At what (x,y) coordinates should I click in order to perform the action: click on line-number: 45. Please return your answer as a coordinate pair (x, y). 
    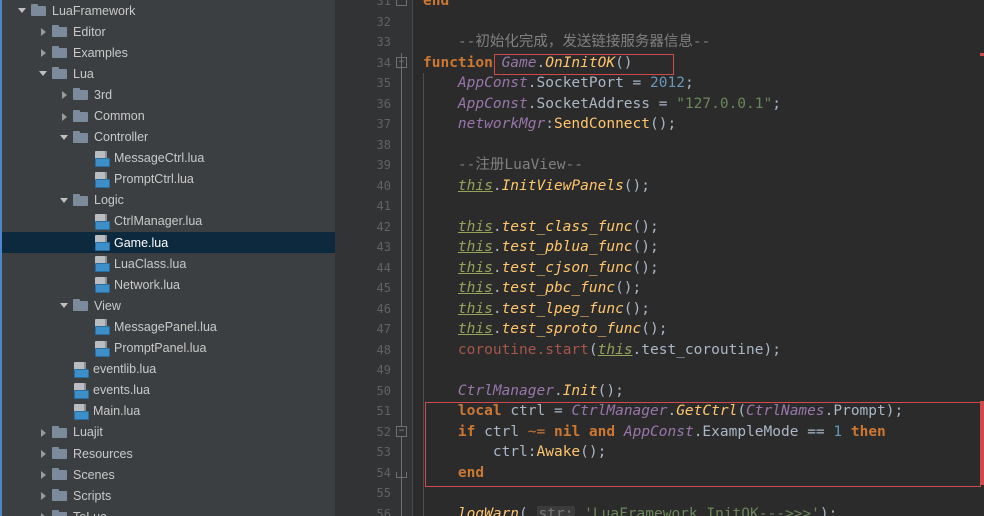
    Looking at the image, I should click on (383, 288).